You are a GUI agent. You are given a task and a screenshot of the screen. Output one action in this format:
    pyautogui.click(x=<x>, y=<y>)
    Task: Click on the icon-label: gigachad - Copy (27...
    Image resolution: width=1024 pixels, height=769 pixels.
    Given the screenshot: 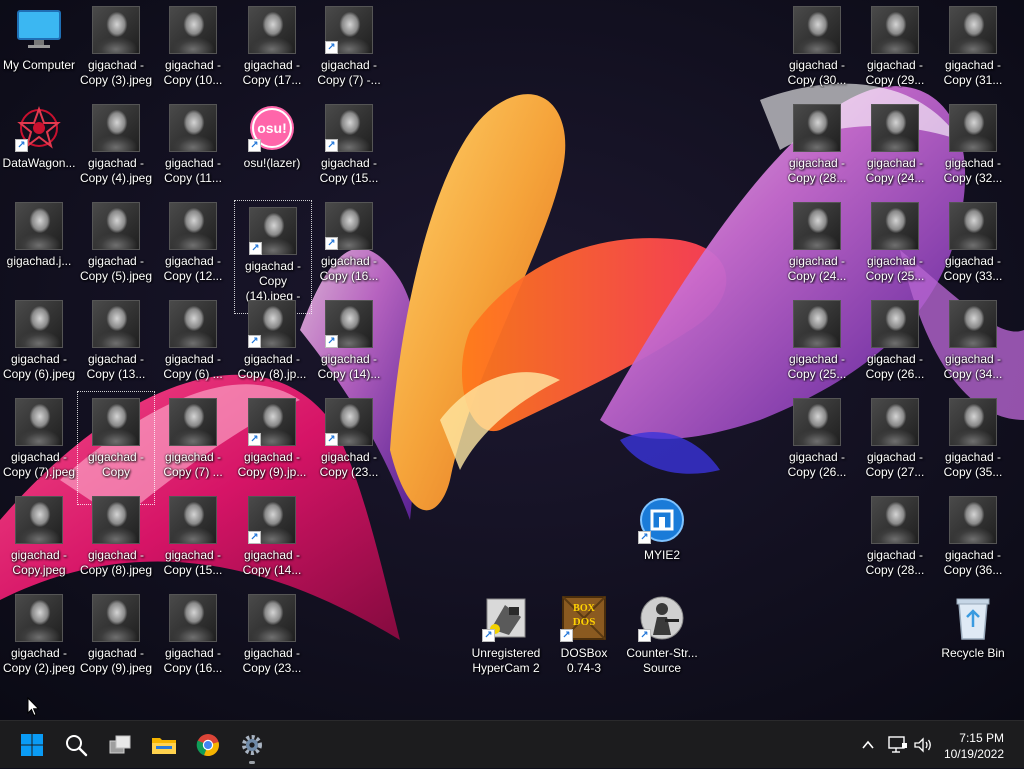 What is the action you would take?
    pyautogui.click(x=895, y=464)
    